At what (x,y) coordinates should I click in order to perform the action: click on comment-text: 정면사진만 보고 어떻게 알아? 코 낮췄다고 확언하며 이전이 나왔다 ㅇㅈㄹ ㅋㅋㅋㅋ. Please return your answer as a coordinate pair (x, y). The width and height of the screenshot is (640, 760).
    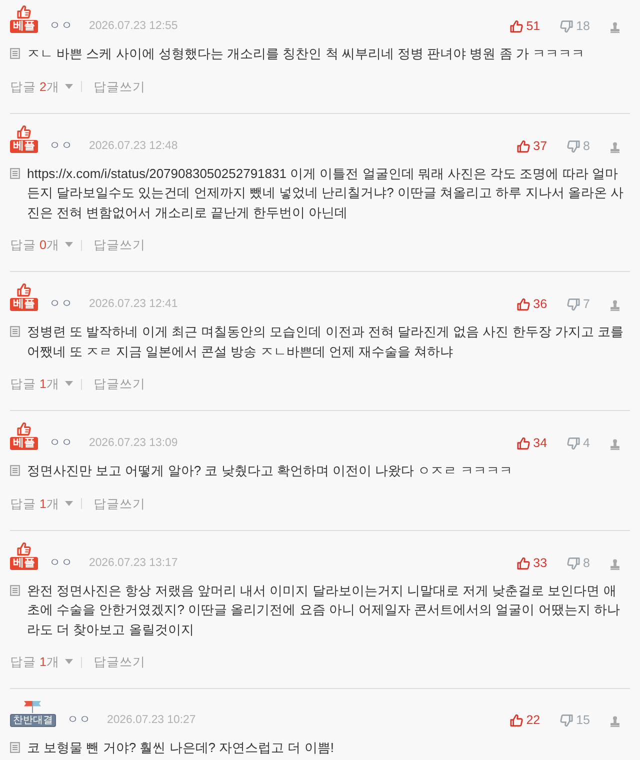
    Looking at the image, I should click on (270, 471).